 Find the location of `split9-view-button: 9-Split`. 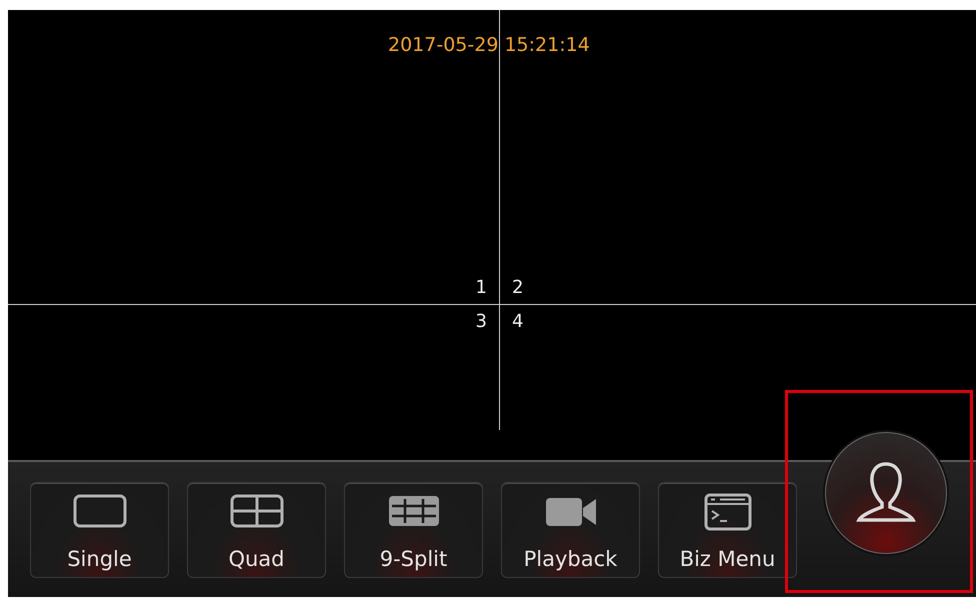

split9-view-button: 9-Split is located at coordinates (413, 530).